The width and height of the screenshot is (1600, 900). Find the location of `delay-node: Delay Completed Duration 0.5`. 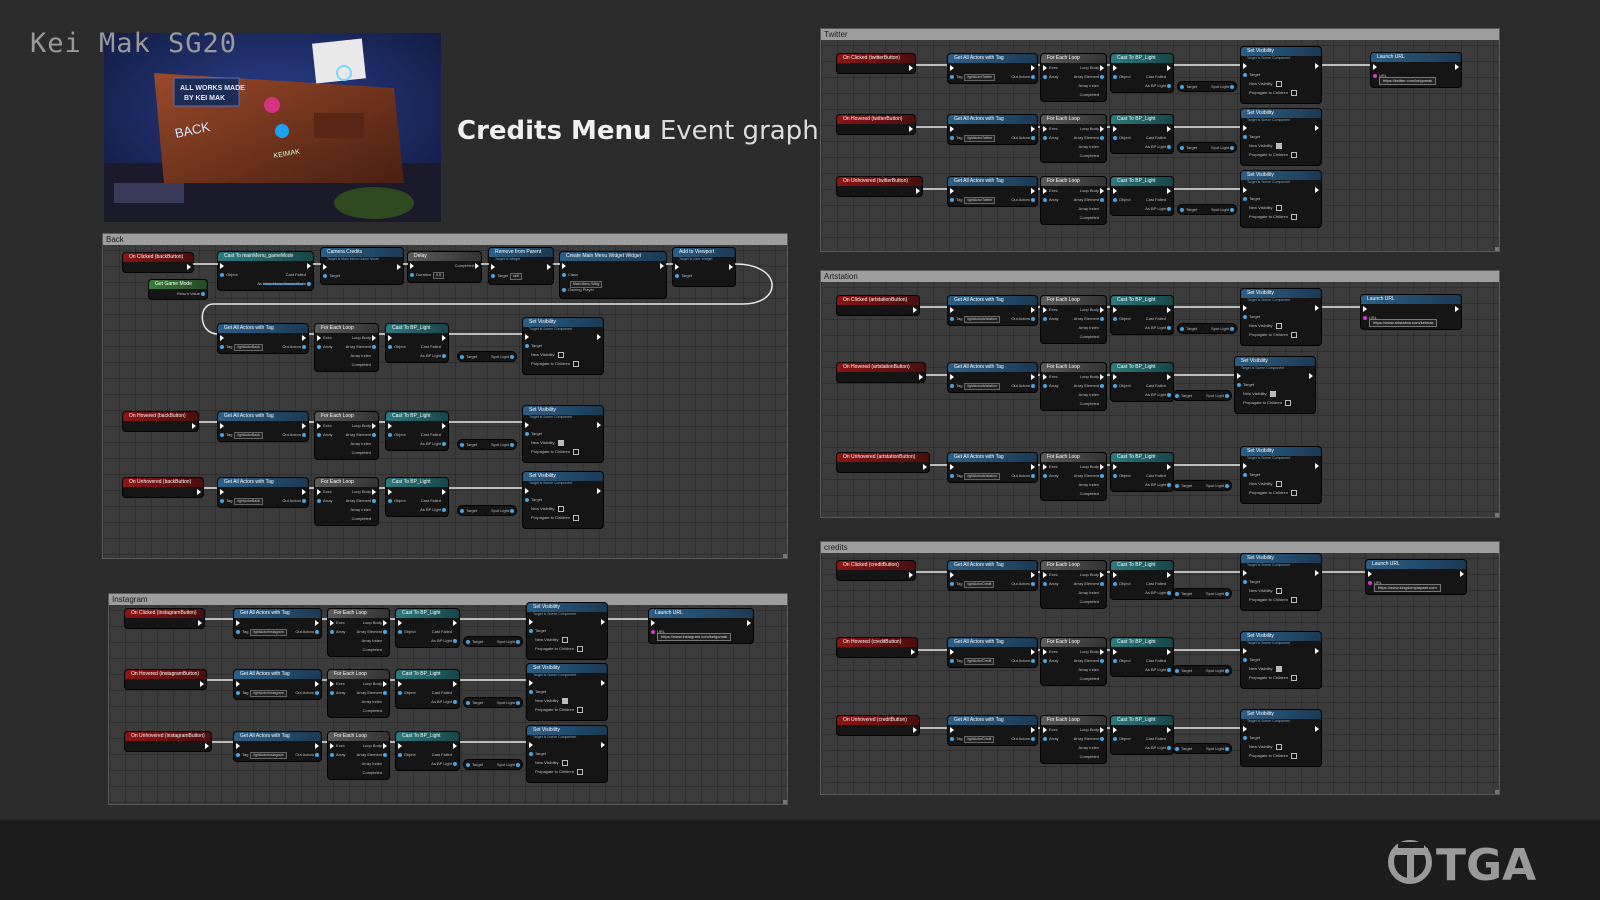

delay-node: Delay Completed Duration 0.5 is located at coordinates (444, 267).